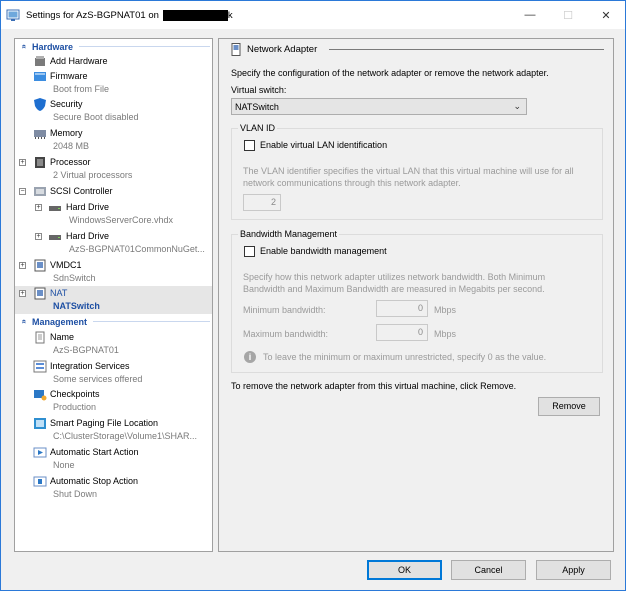 The height and width of the screenshot is (591, 626). I want to click on max-bandwidth-input: 0, so click(402, 332).